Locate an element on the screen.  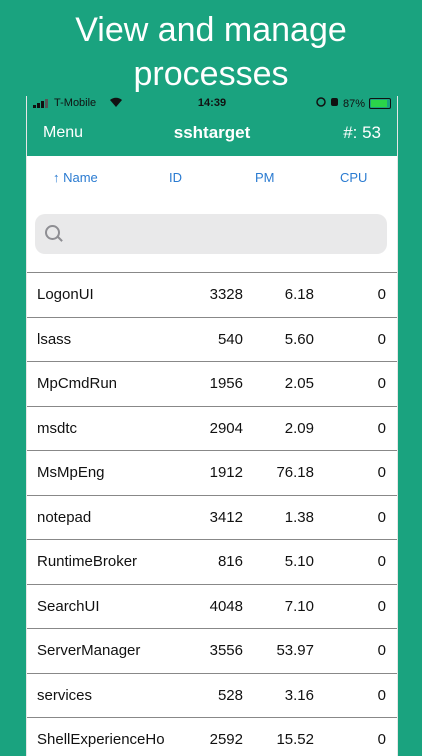
process-name: MsMpEng is located at coordinates (71, 472).